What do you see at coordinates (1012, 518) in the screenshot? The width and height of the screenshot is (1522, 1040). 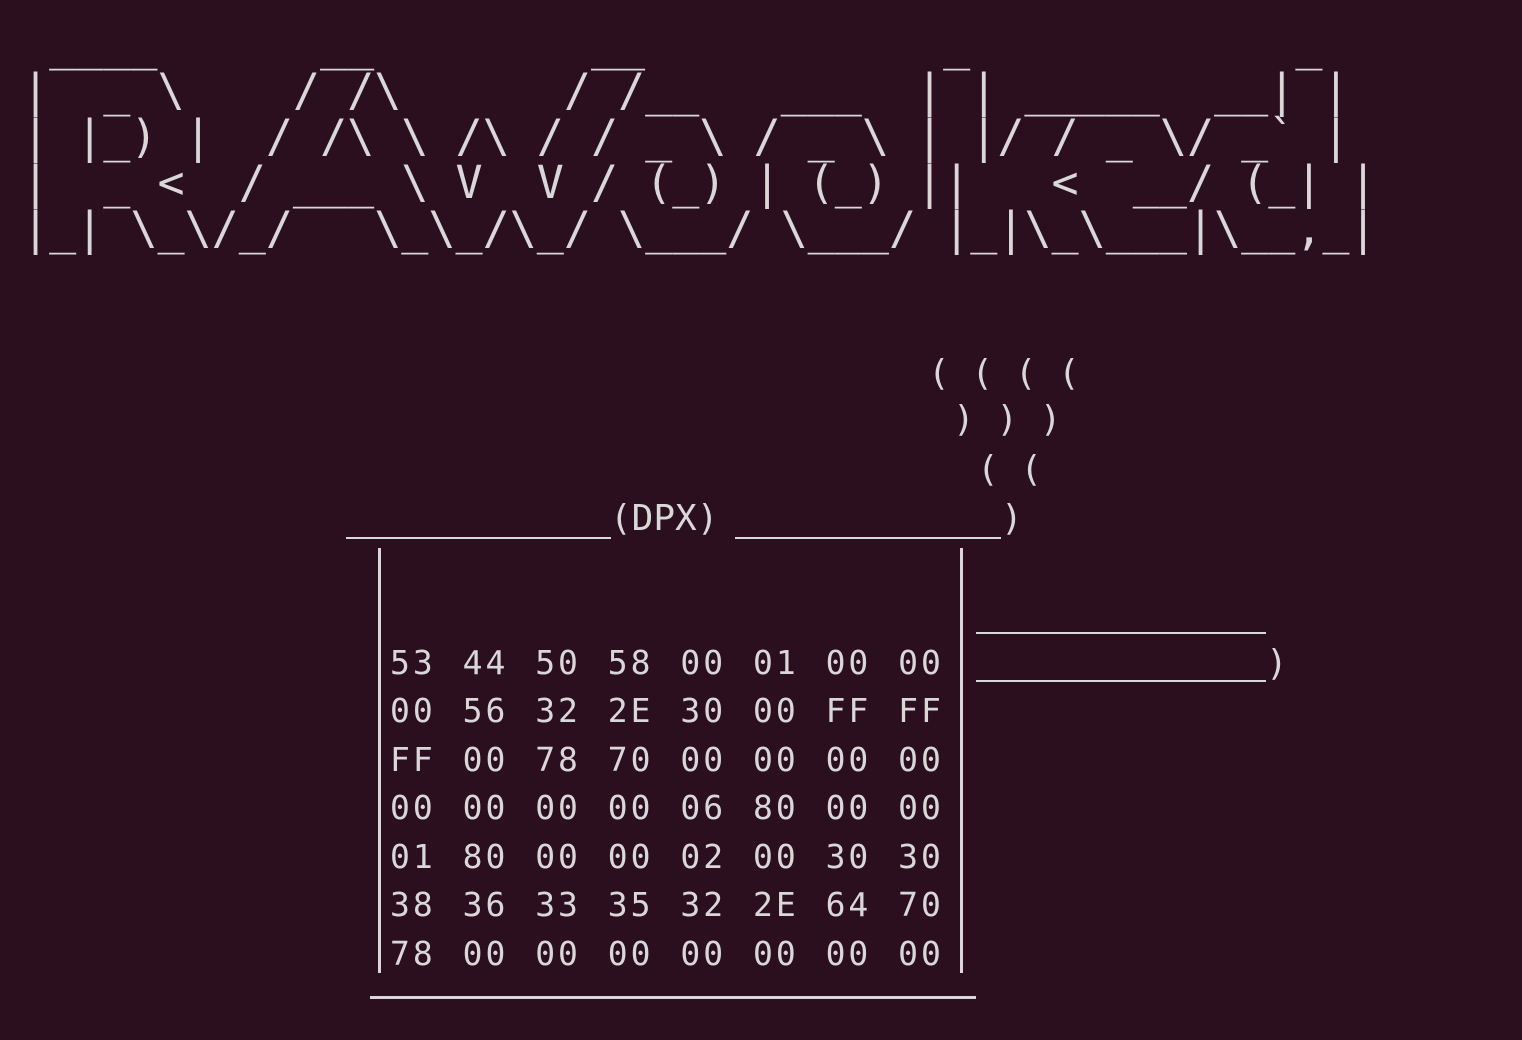 I see `steam-line: )` at bounding box center [1012, 518].